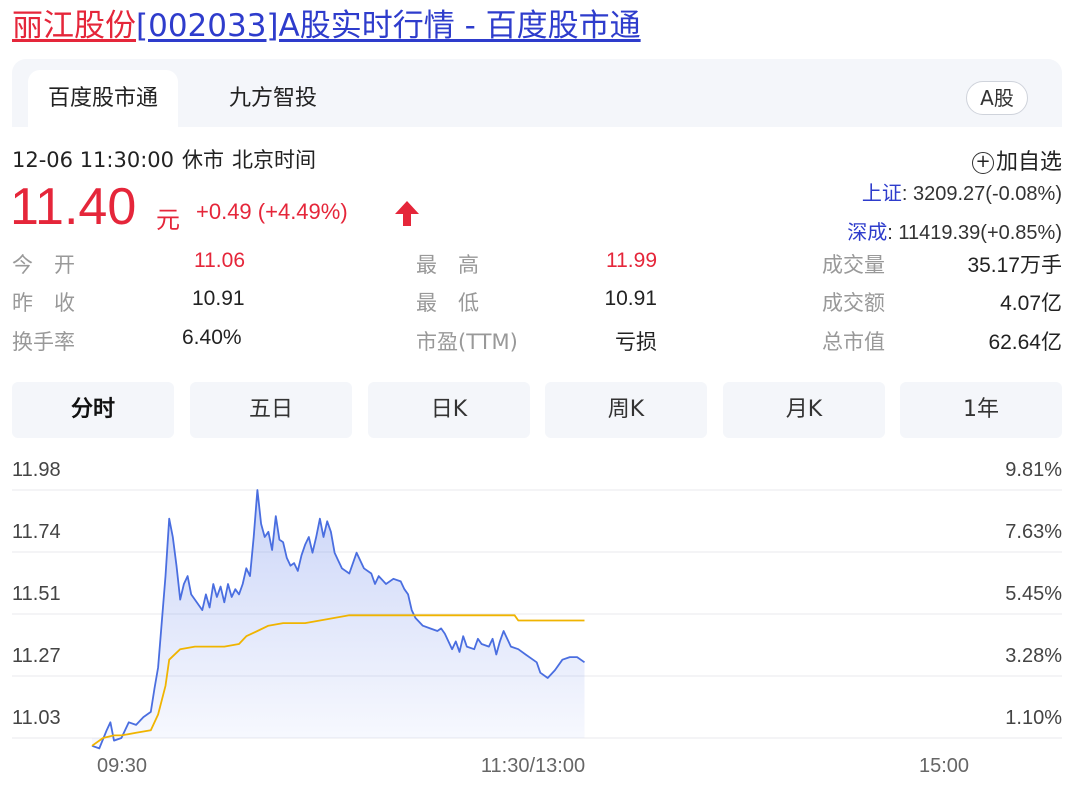  I want to click on stat-low-label: 最 低, so click(447, 303).